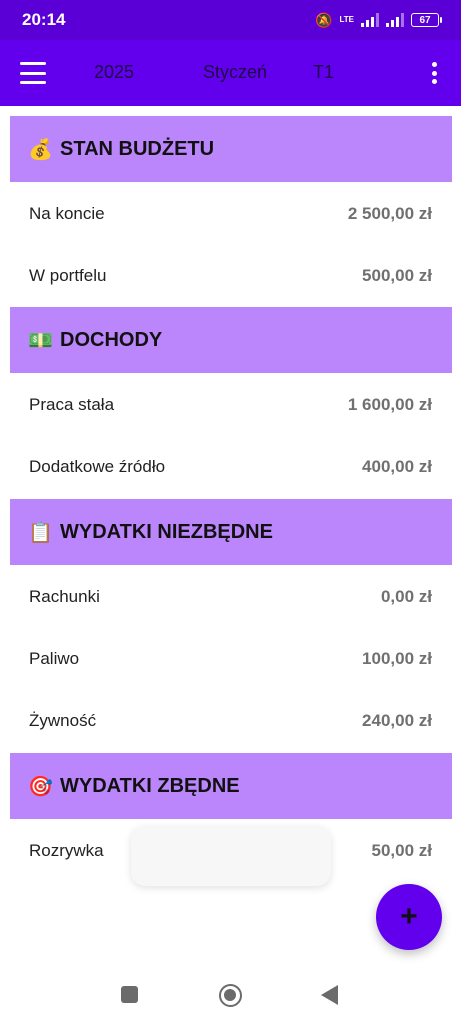 The width and height of the screenshot is (461, 1024). What do you see at coordinates (114, 72) in the screenshot?
I see `year-selector: 2025` at bounding box center [114, 72].